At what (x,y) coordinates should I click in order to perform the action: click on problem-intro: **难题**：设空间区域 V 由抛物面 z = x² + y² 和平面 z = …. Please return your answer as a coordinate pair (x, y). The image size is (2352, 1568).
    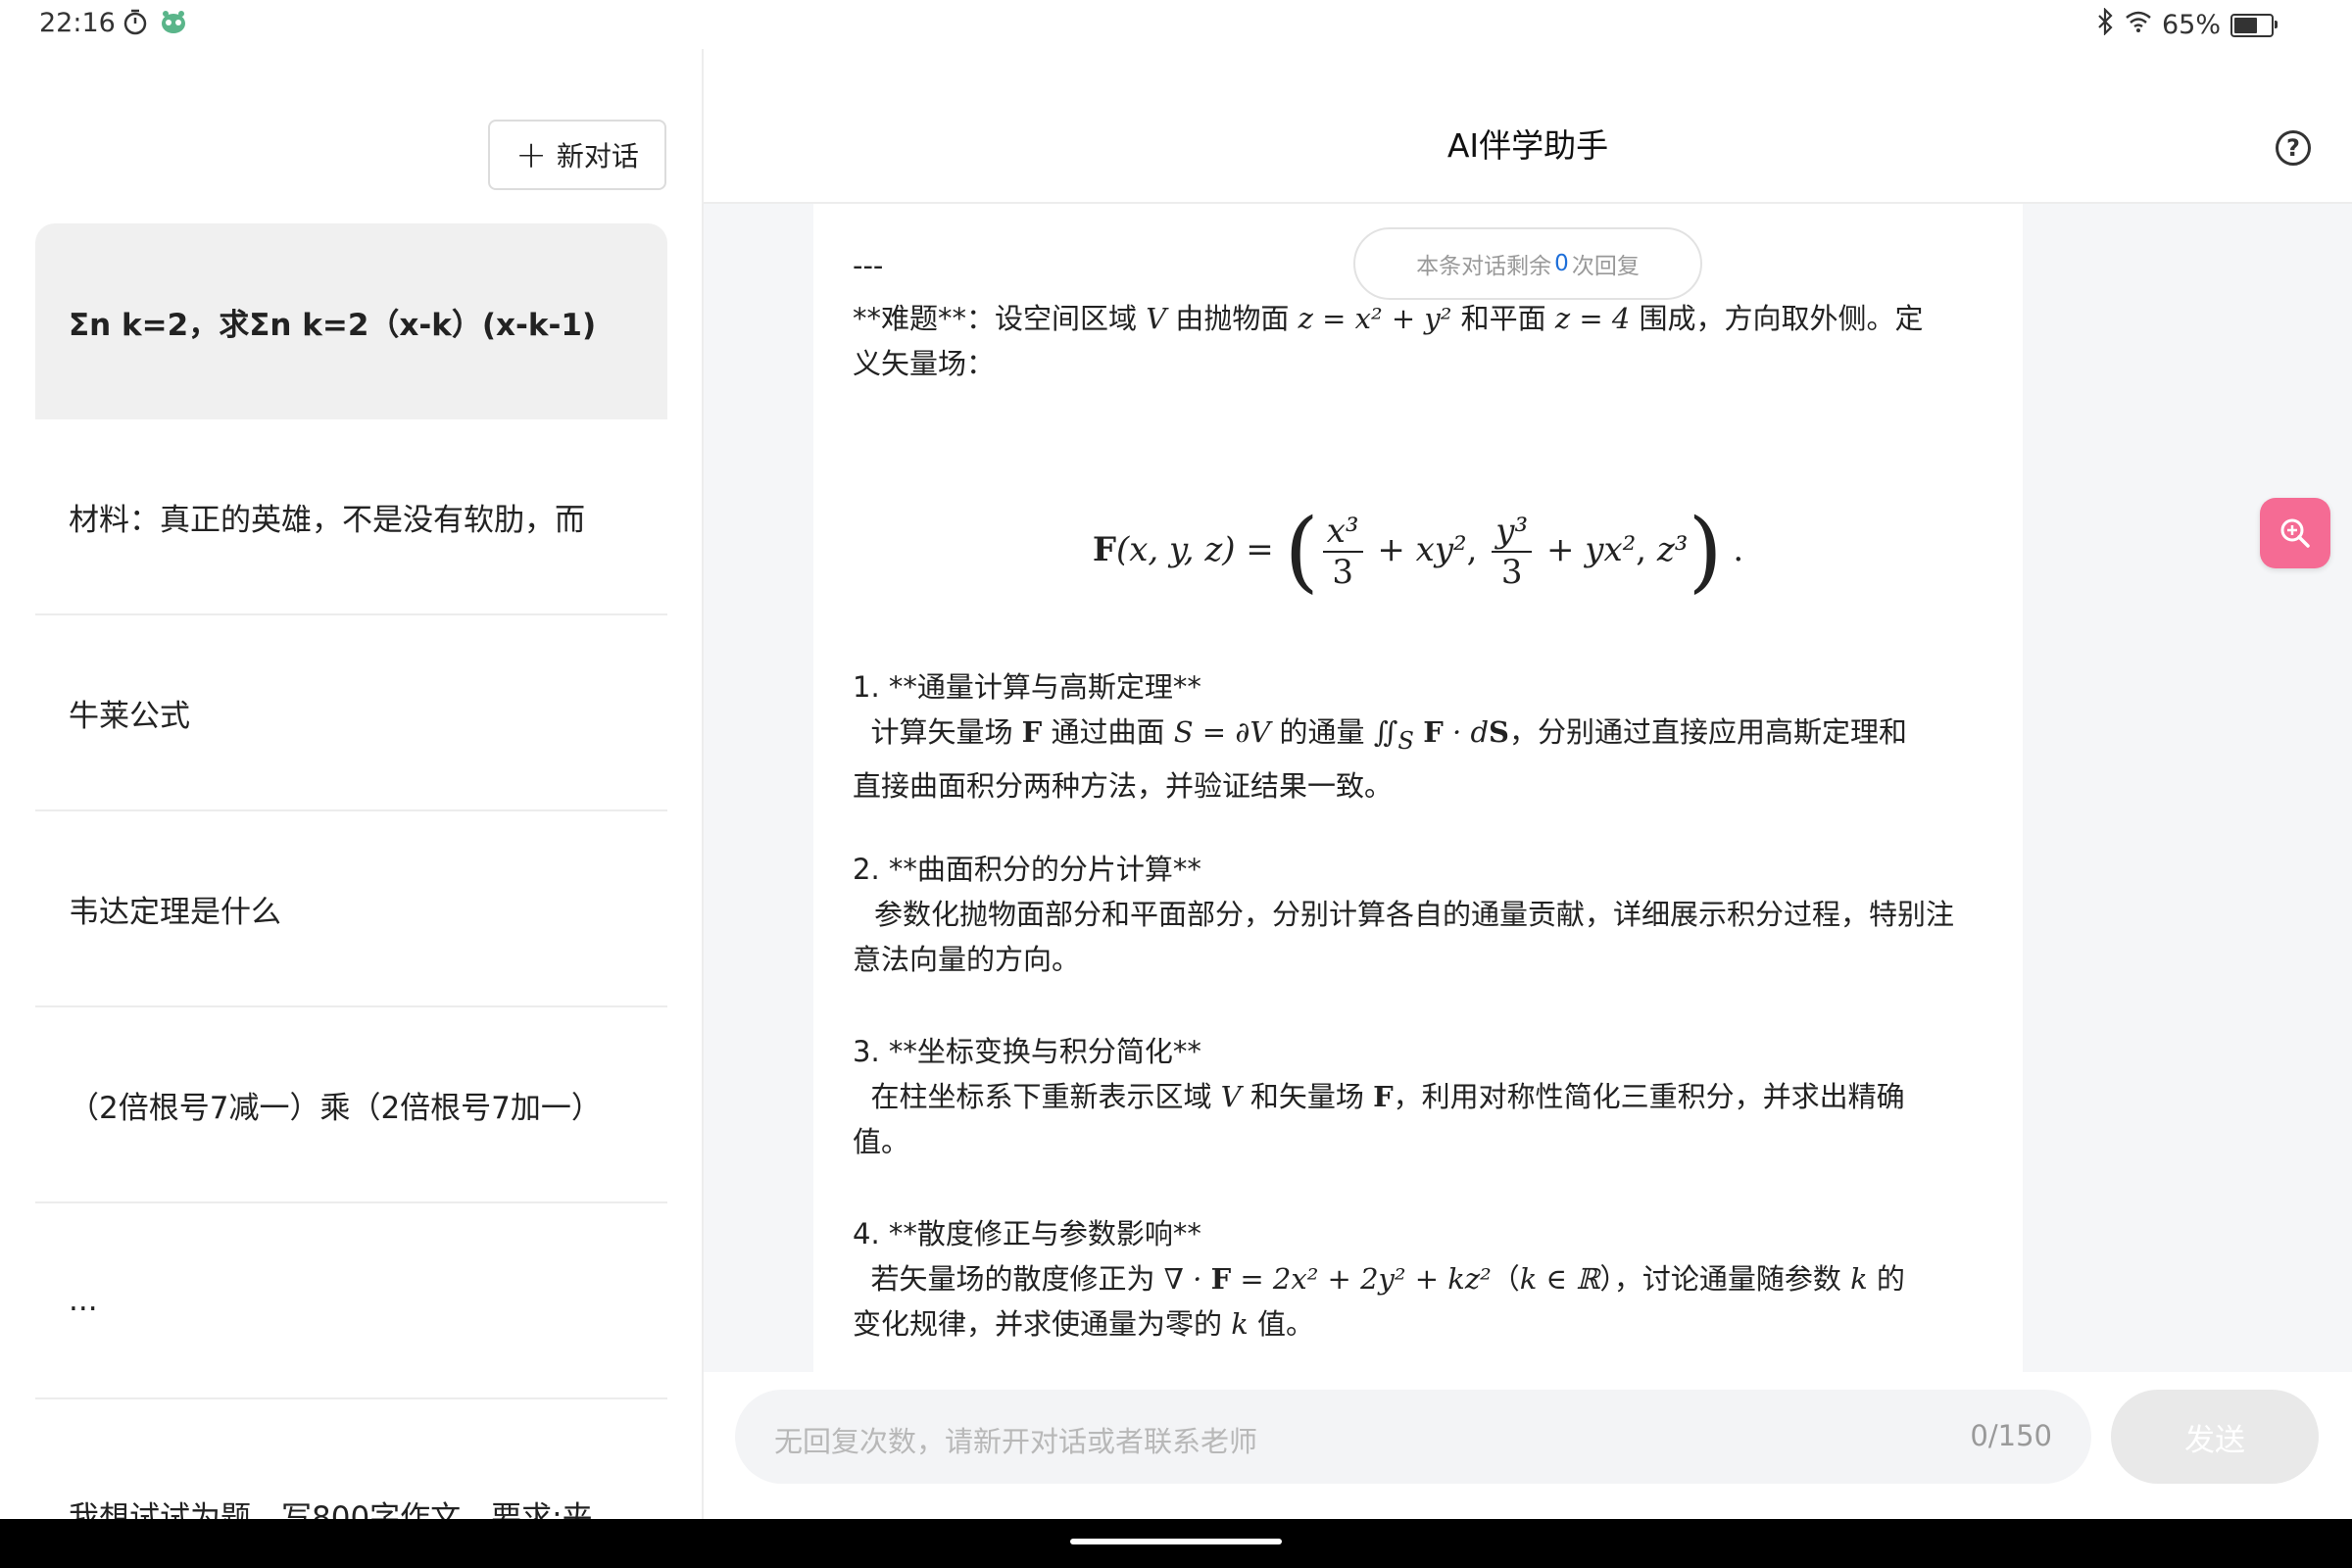
    Looking at the image, I should click on (1388, 341).